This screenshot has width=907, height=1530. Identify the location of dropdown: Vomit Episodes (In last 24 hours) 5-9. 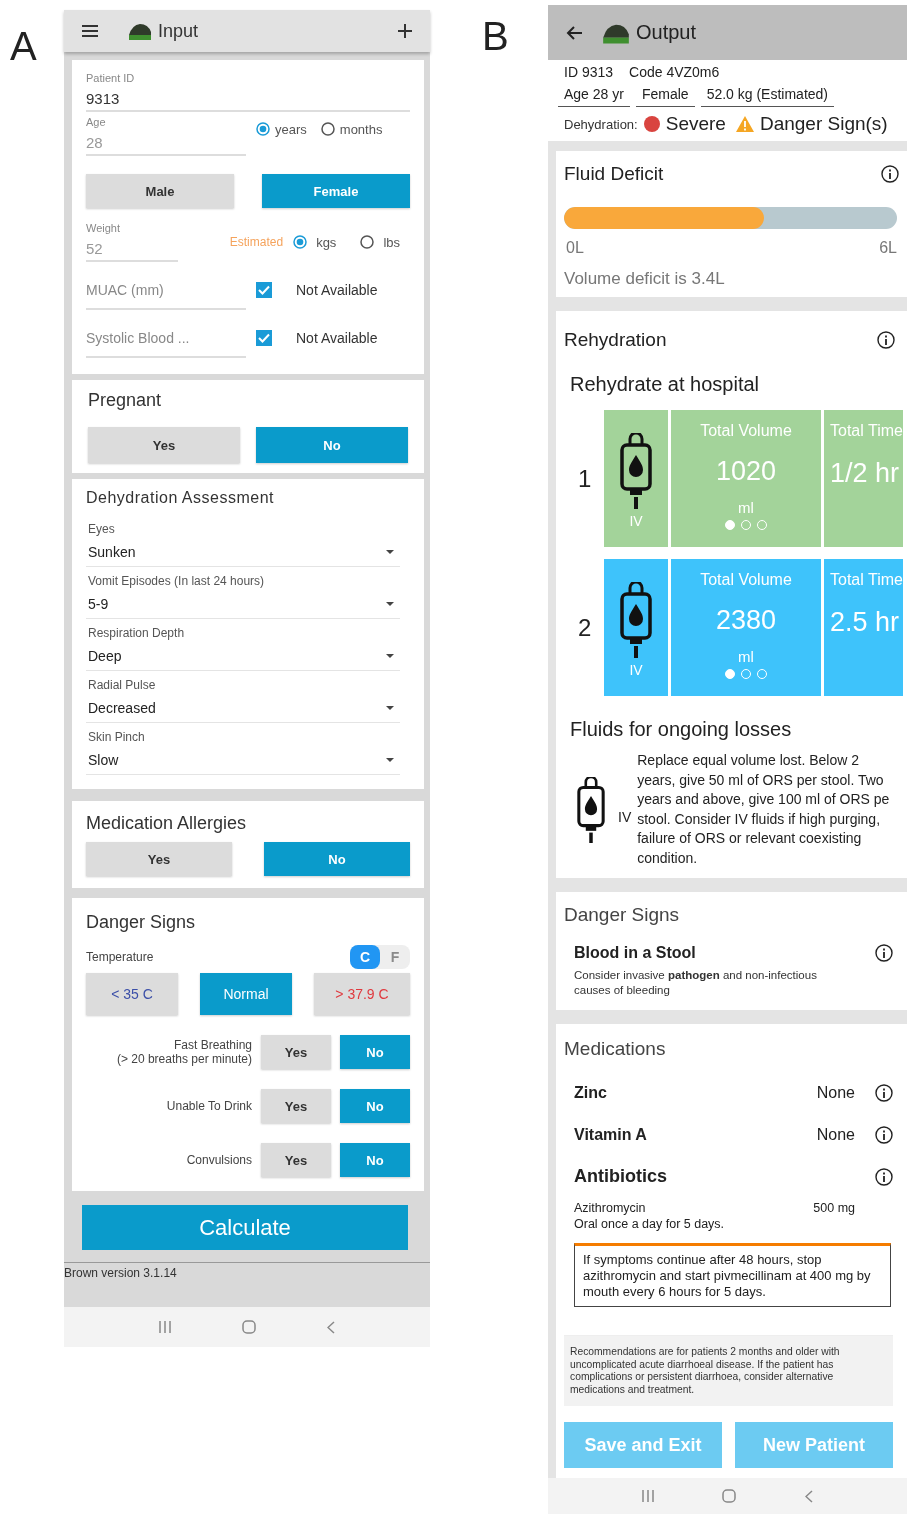
(243, 593).